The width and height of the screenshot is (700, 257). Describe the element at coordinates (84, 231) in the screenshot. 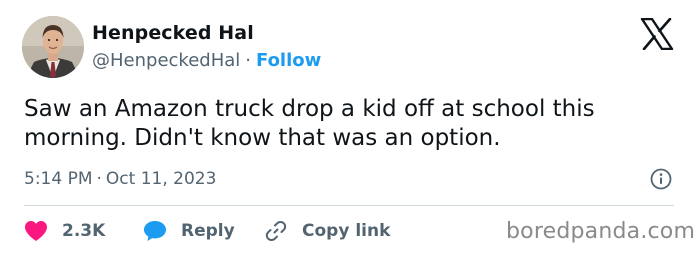

I see `like-count: 2.3K` at that location.